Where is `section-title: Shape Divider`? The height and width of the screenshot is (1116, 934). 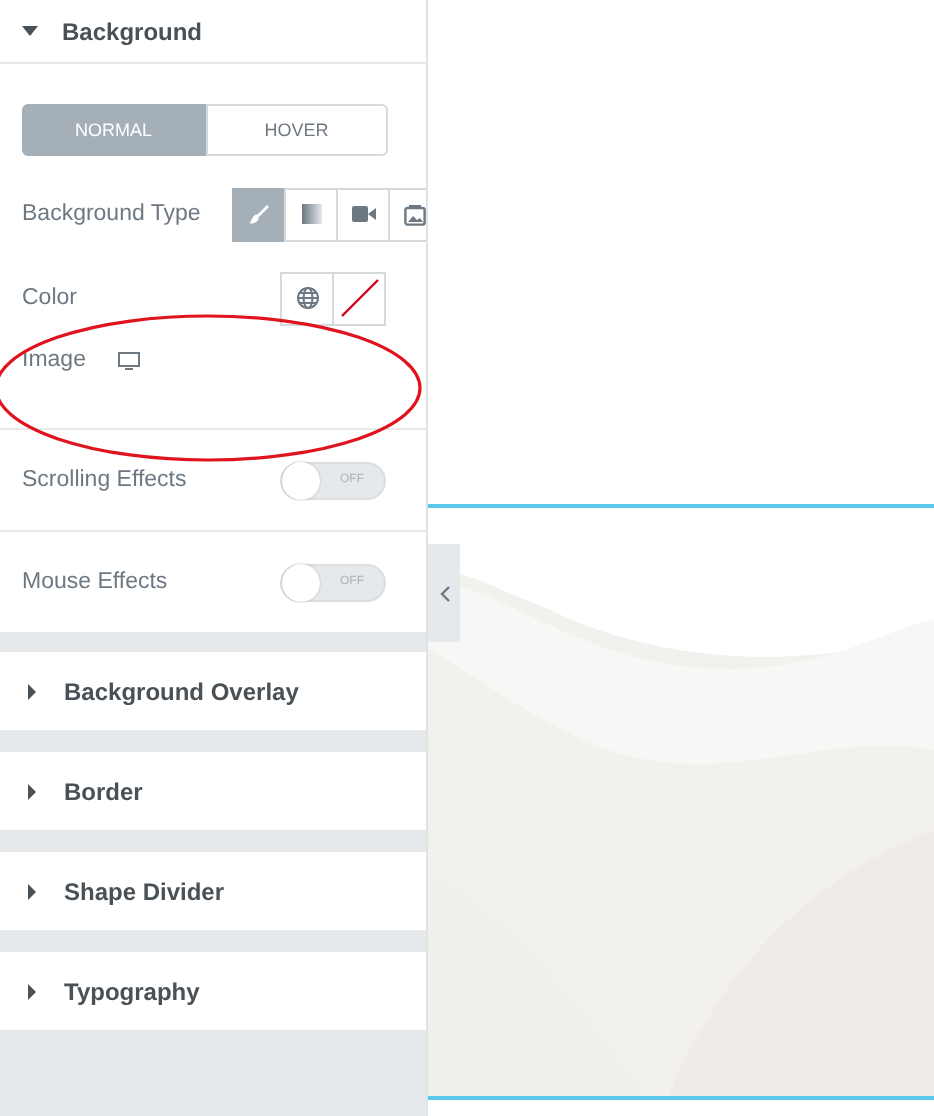
section-title: Shape Divider is located at coordinates (144, 891).